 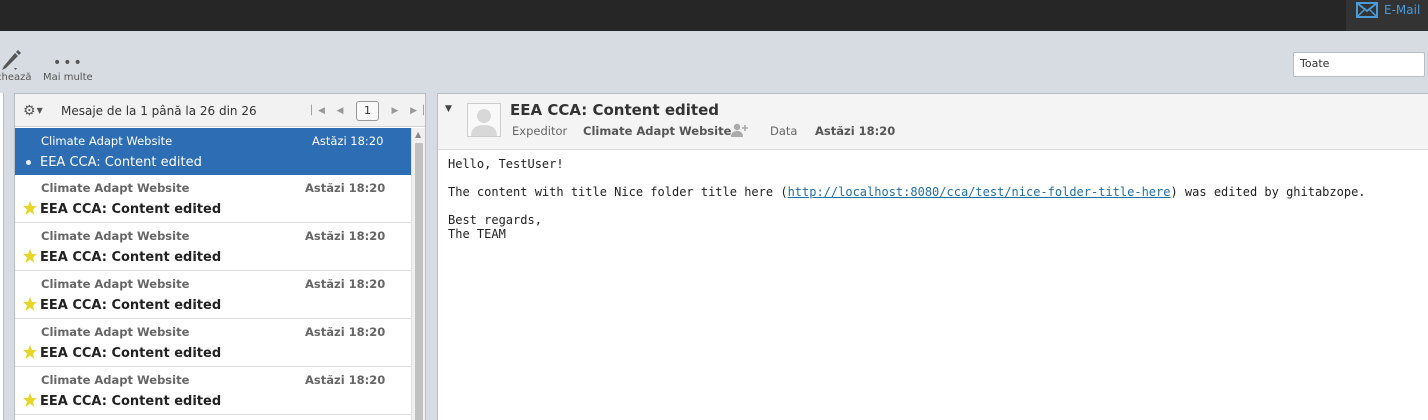 I want to click on envelope-icon, so click(x=1367, y=10).